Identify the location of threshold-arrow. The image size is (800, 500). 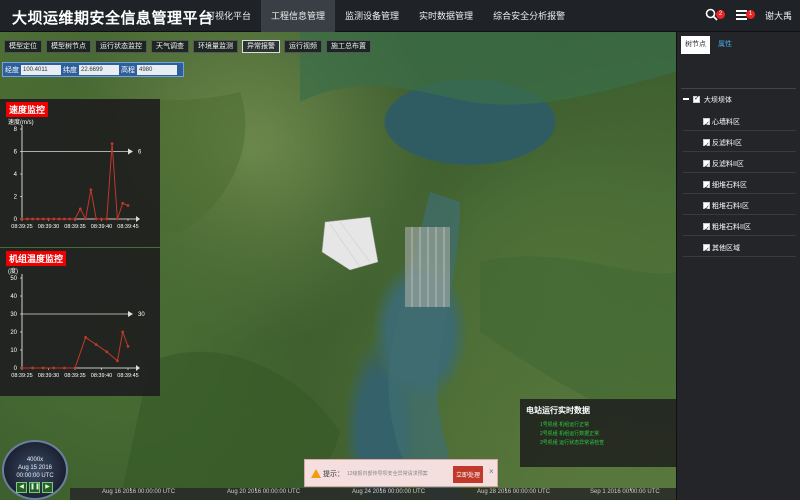
(130, 151).